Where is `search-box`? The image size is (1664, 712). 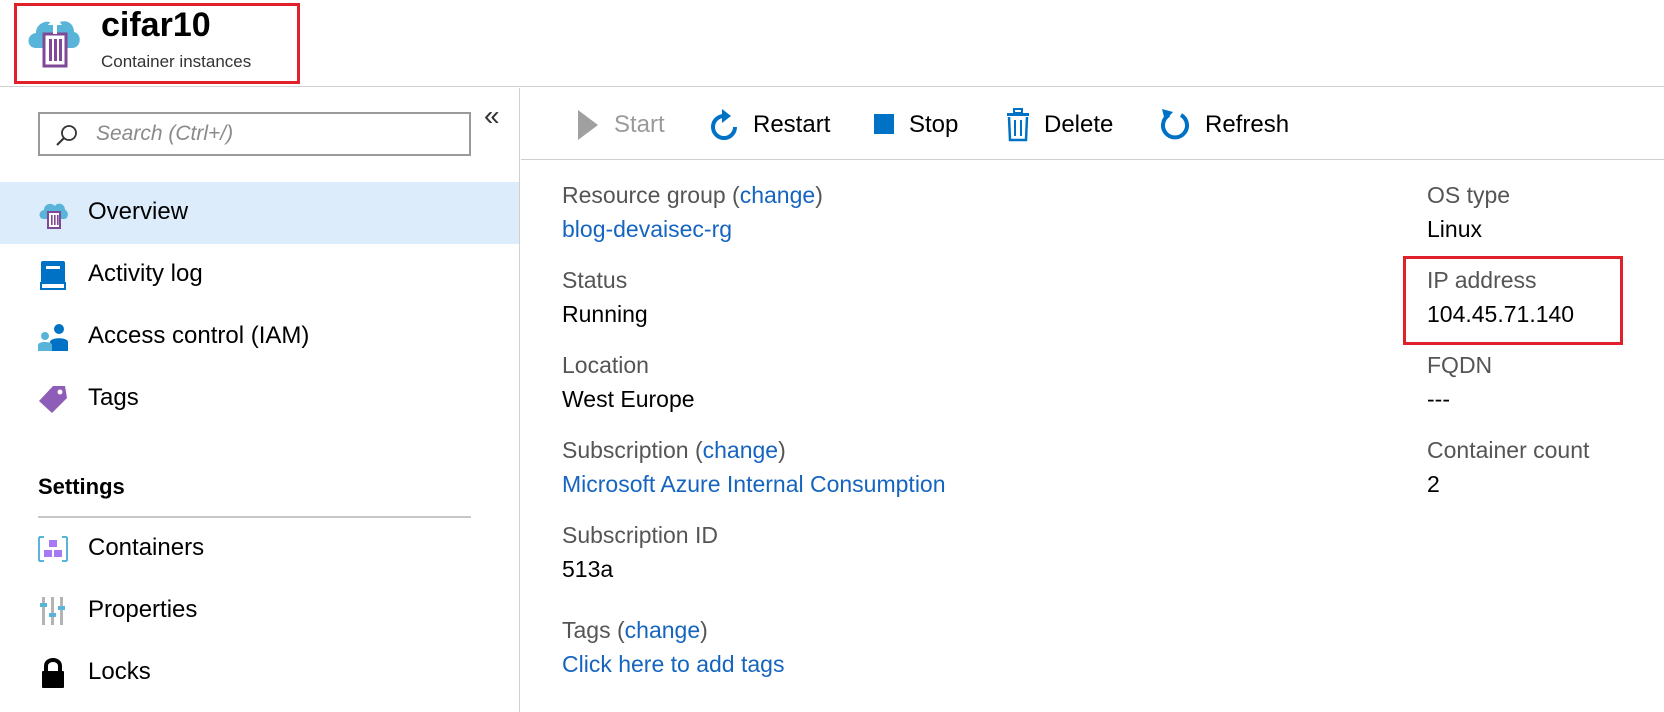 search-box is located at coordinates (254, 134).